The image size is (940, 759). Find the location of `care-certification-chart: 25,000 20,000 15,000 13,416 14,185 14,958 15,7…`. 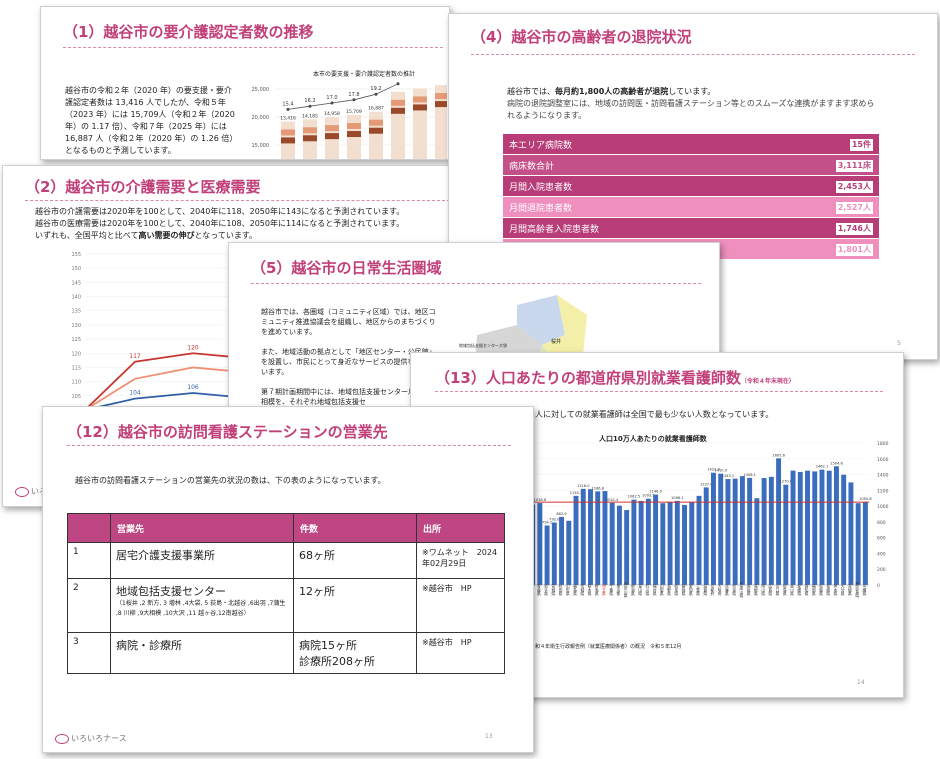

care-certification-chart: 25,000 20,000 15,000 13,416 14,185 14,958 15,7… is located at coordinates (349, 120).